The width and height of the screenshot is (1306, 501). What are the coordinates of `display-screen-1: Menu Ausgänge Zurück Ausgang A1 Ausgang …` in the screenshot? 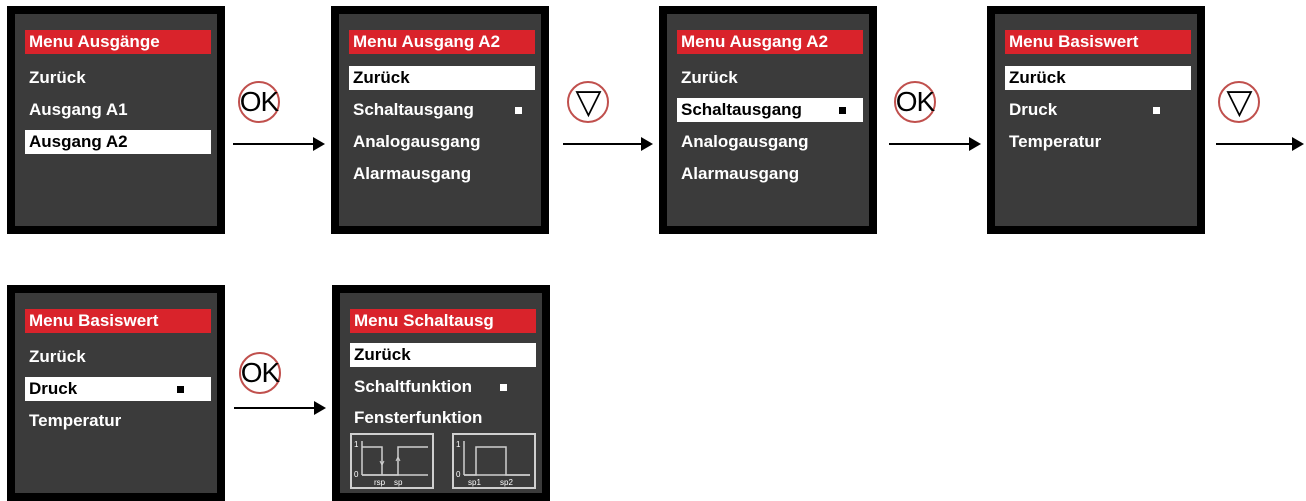 It's located at (116, 120).